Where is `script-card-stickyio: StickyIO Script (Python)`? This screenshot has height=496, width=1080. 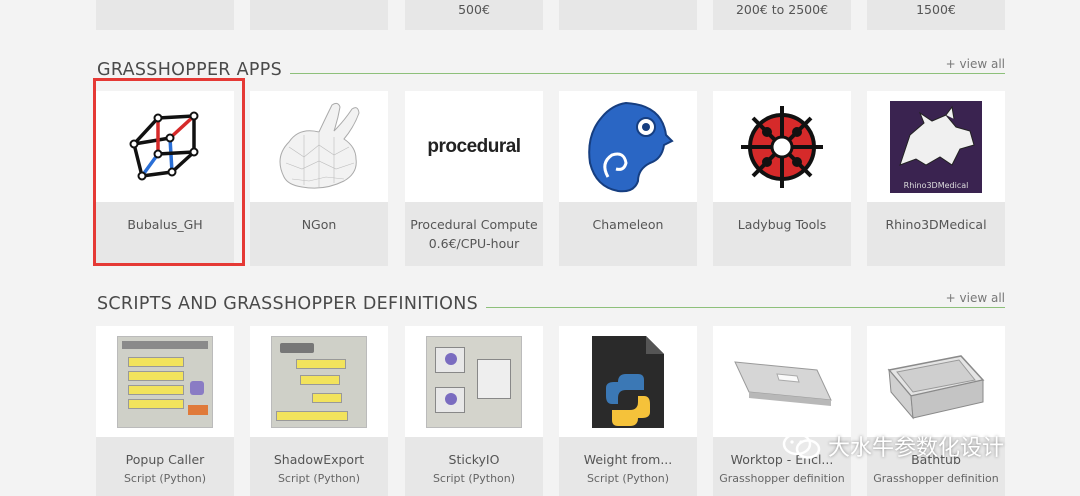
script-card-stickyio: StickyIO Script (Python) is located at coordinates (474, 411).